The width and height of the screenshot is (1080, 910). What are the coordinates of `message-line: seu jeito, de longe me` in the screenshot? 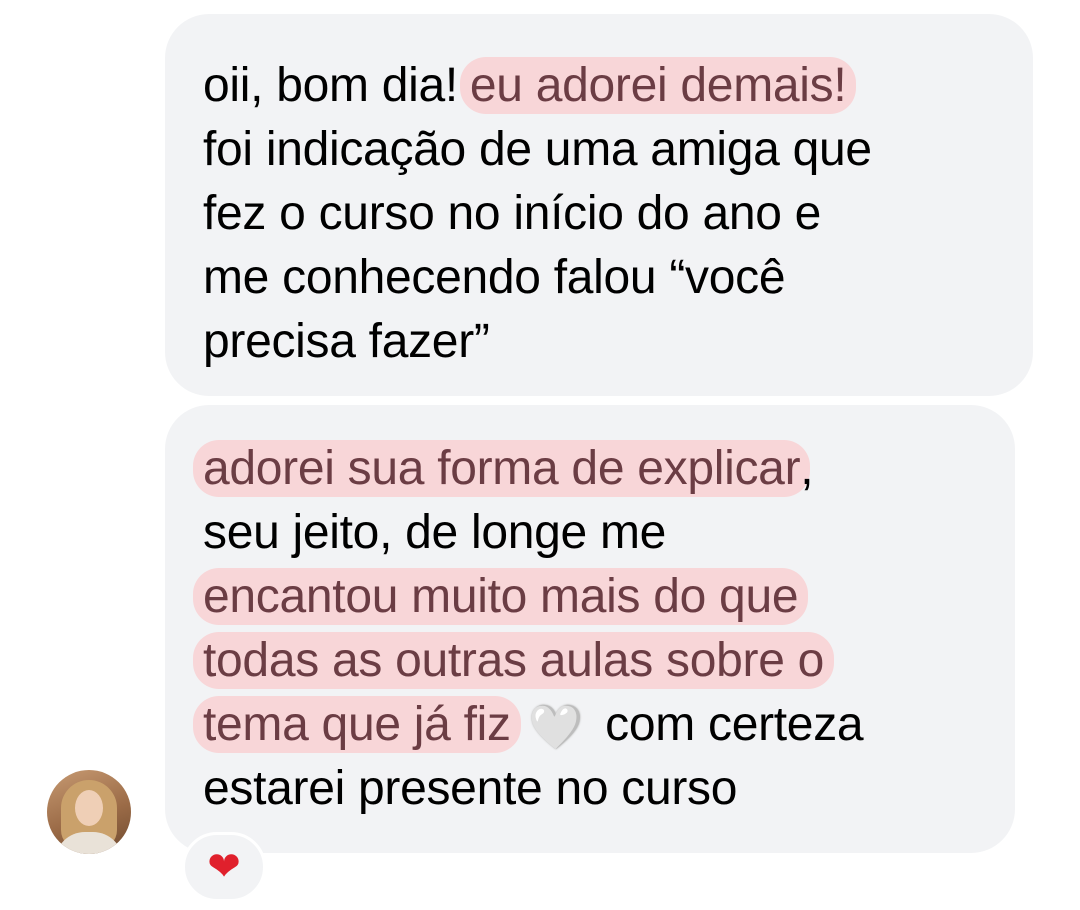 It's located at (599, 533).